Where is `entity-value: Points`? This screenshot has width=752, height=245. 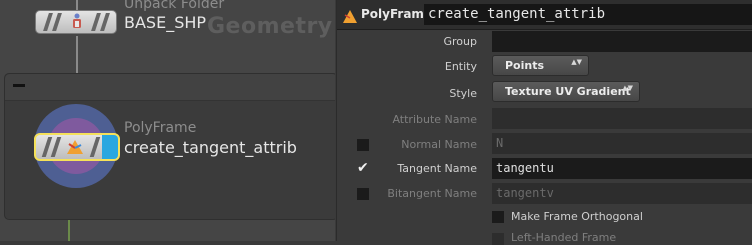
entity-value: Points is located at coordinates (525, 65).